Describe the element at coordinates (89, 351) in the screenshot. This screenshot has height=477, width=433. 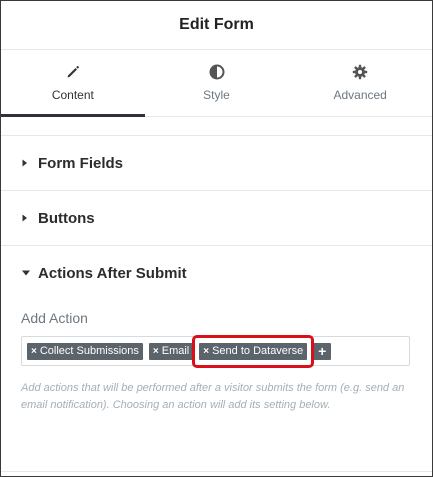
I see `action-tag-label: Collect Submissions` at that location.